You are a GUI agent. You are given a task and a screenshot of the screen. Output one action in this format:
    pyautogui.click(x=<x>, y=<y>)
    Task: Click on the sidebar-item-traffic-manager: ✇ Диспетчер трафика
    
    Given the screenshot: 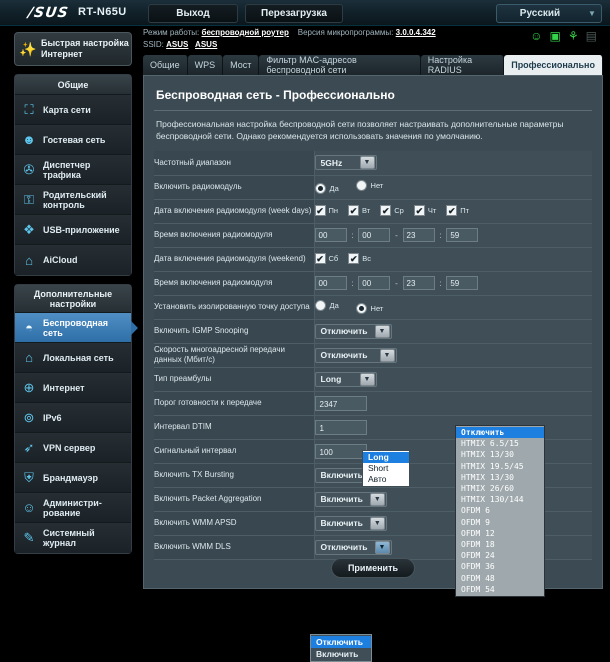 What is the action you would take?
    pyautogui.click(x=73, y=170)
    